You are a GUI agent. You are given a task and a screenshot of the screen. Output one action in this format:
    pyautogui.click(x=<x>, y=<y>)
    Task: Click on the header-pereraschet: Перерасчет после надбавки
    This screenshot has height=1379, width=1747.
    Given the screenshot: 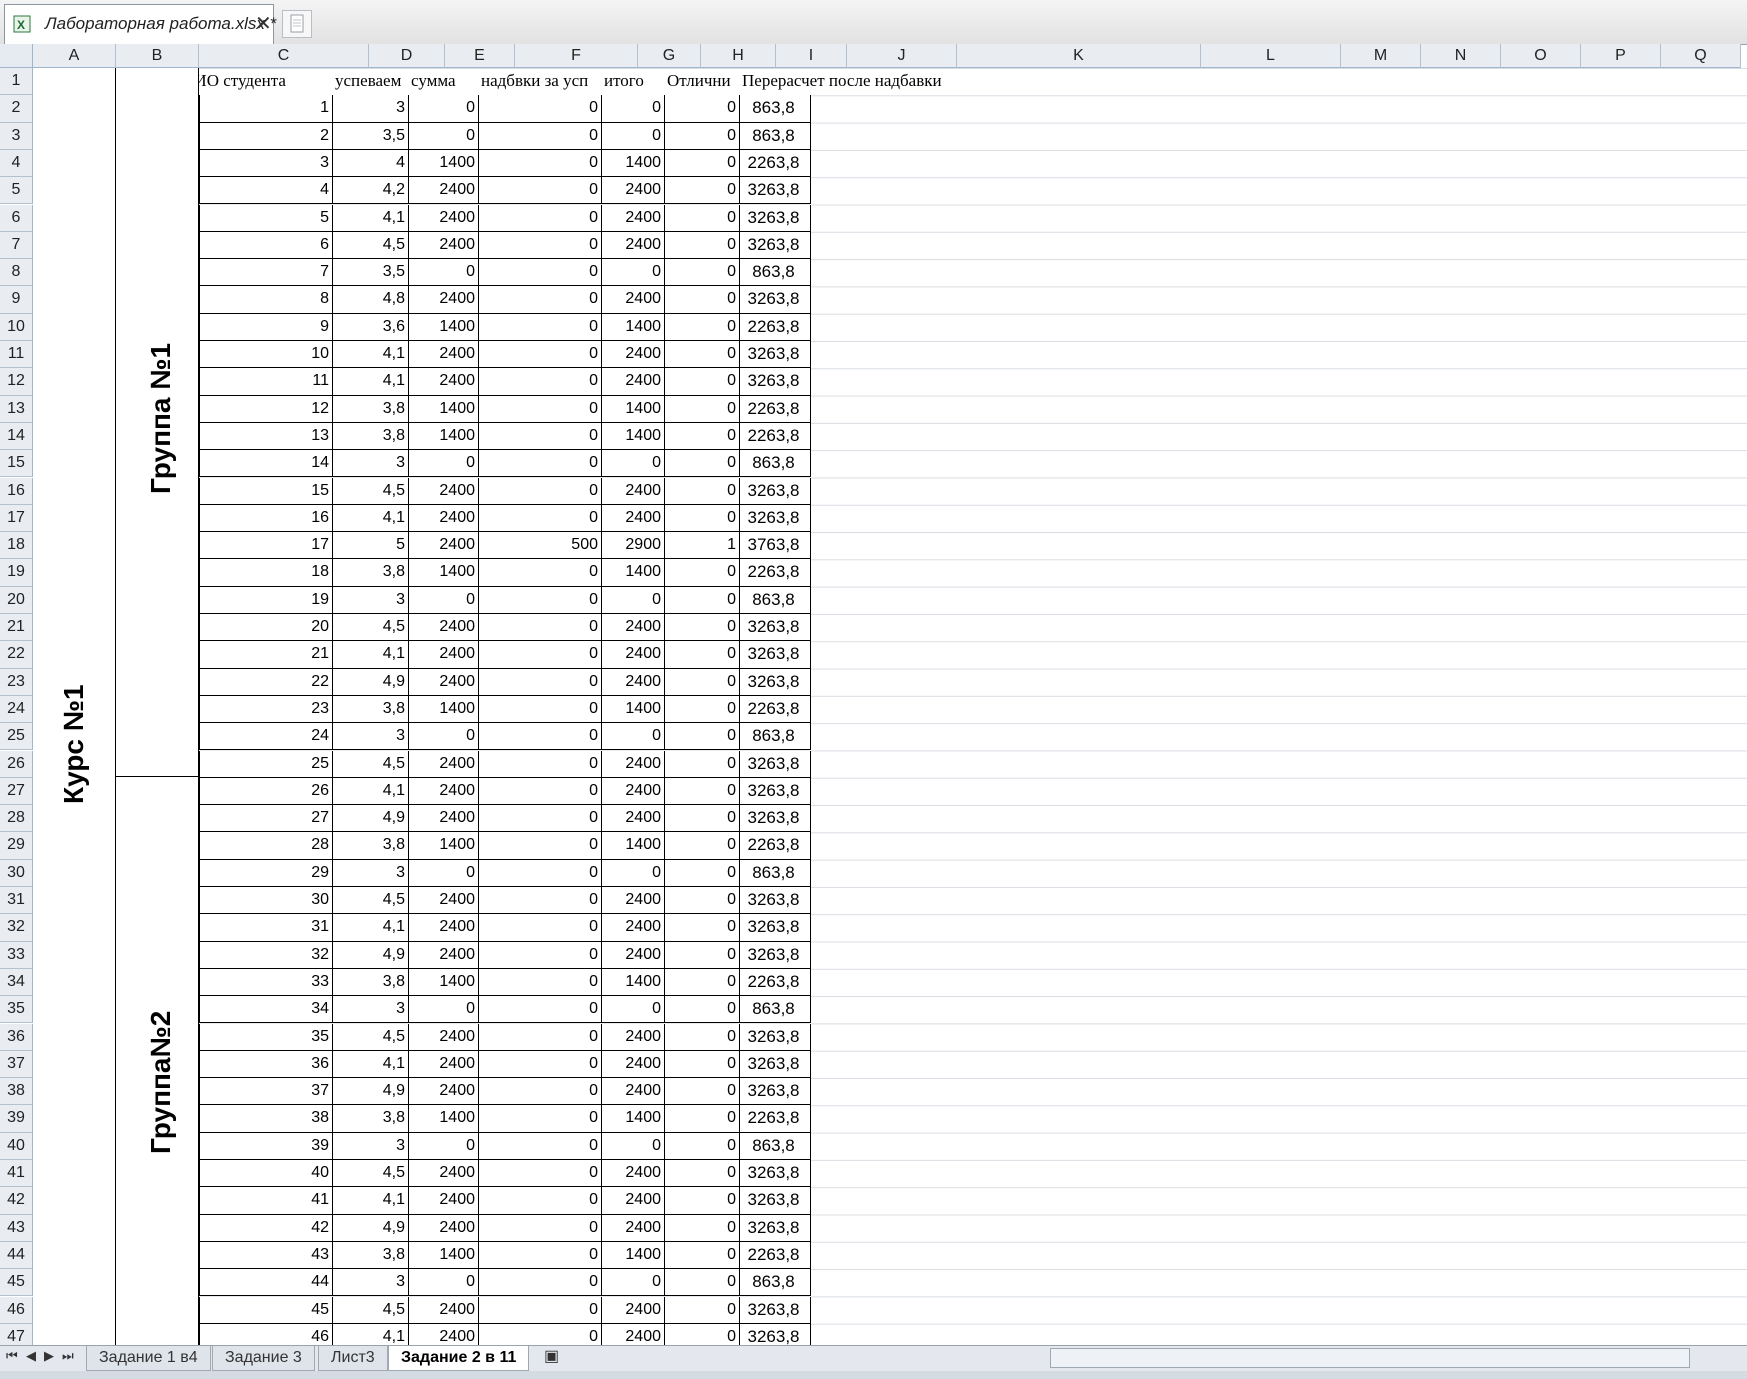 What is the action you would take?
    pyautogui.click(x=905, y=81)
    